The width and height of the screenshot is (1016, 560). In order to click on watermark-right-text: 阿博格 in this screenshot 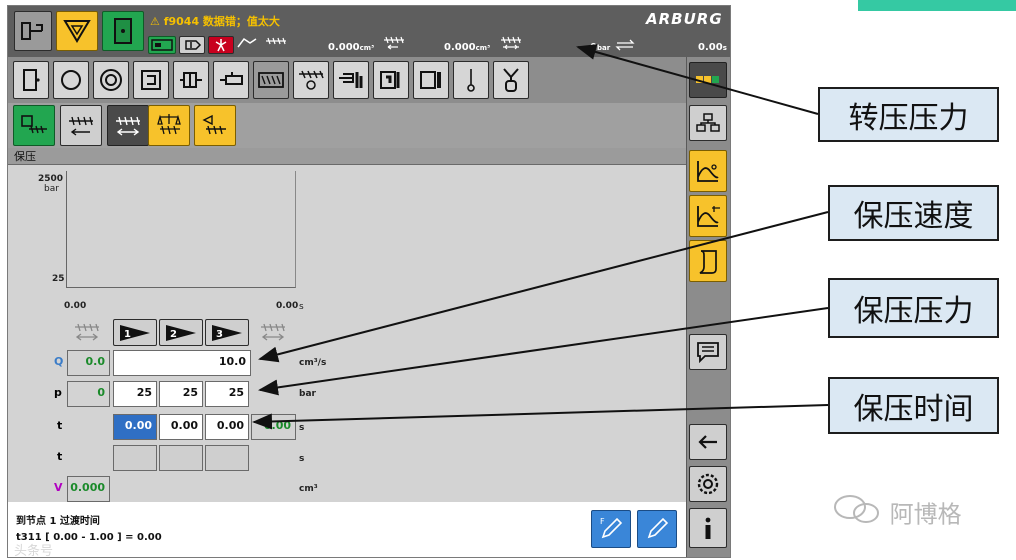, I will do `click(925, 514)`.